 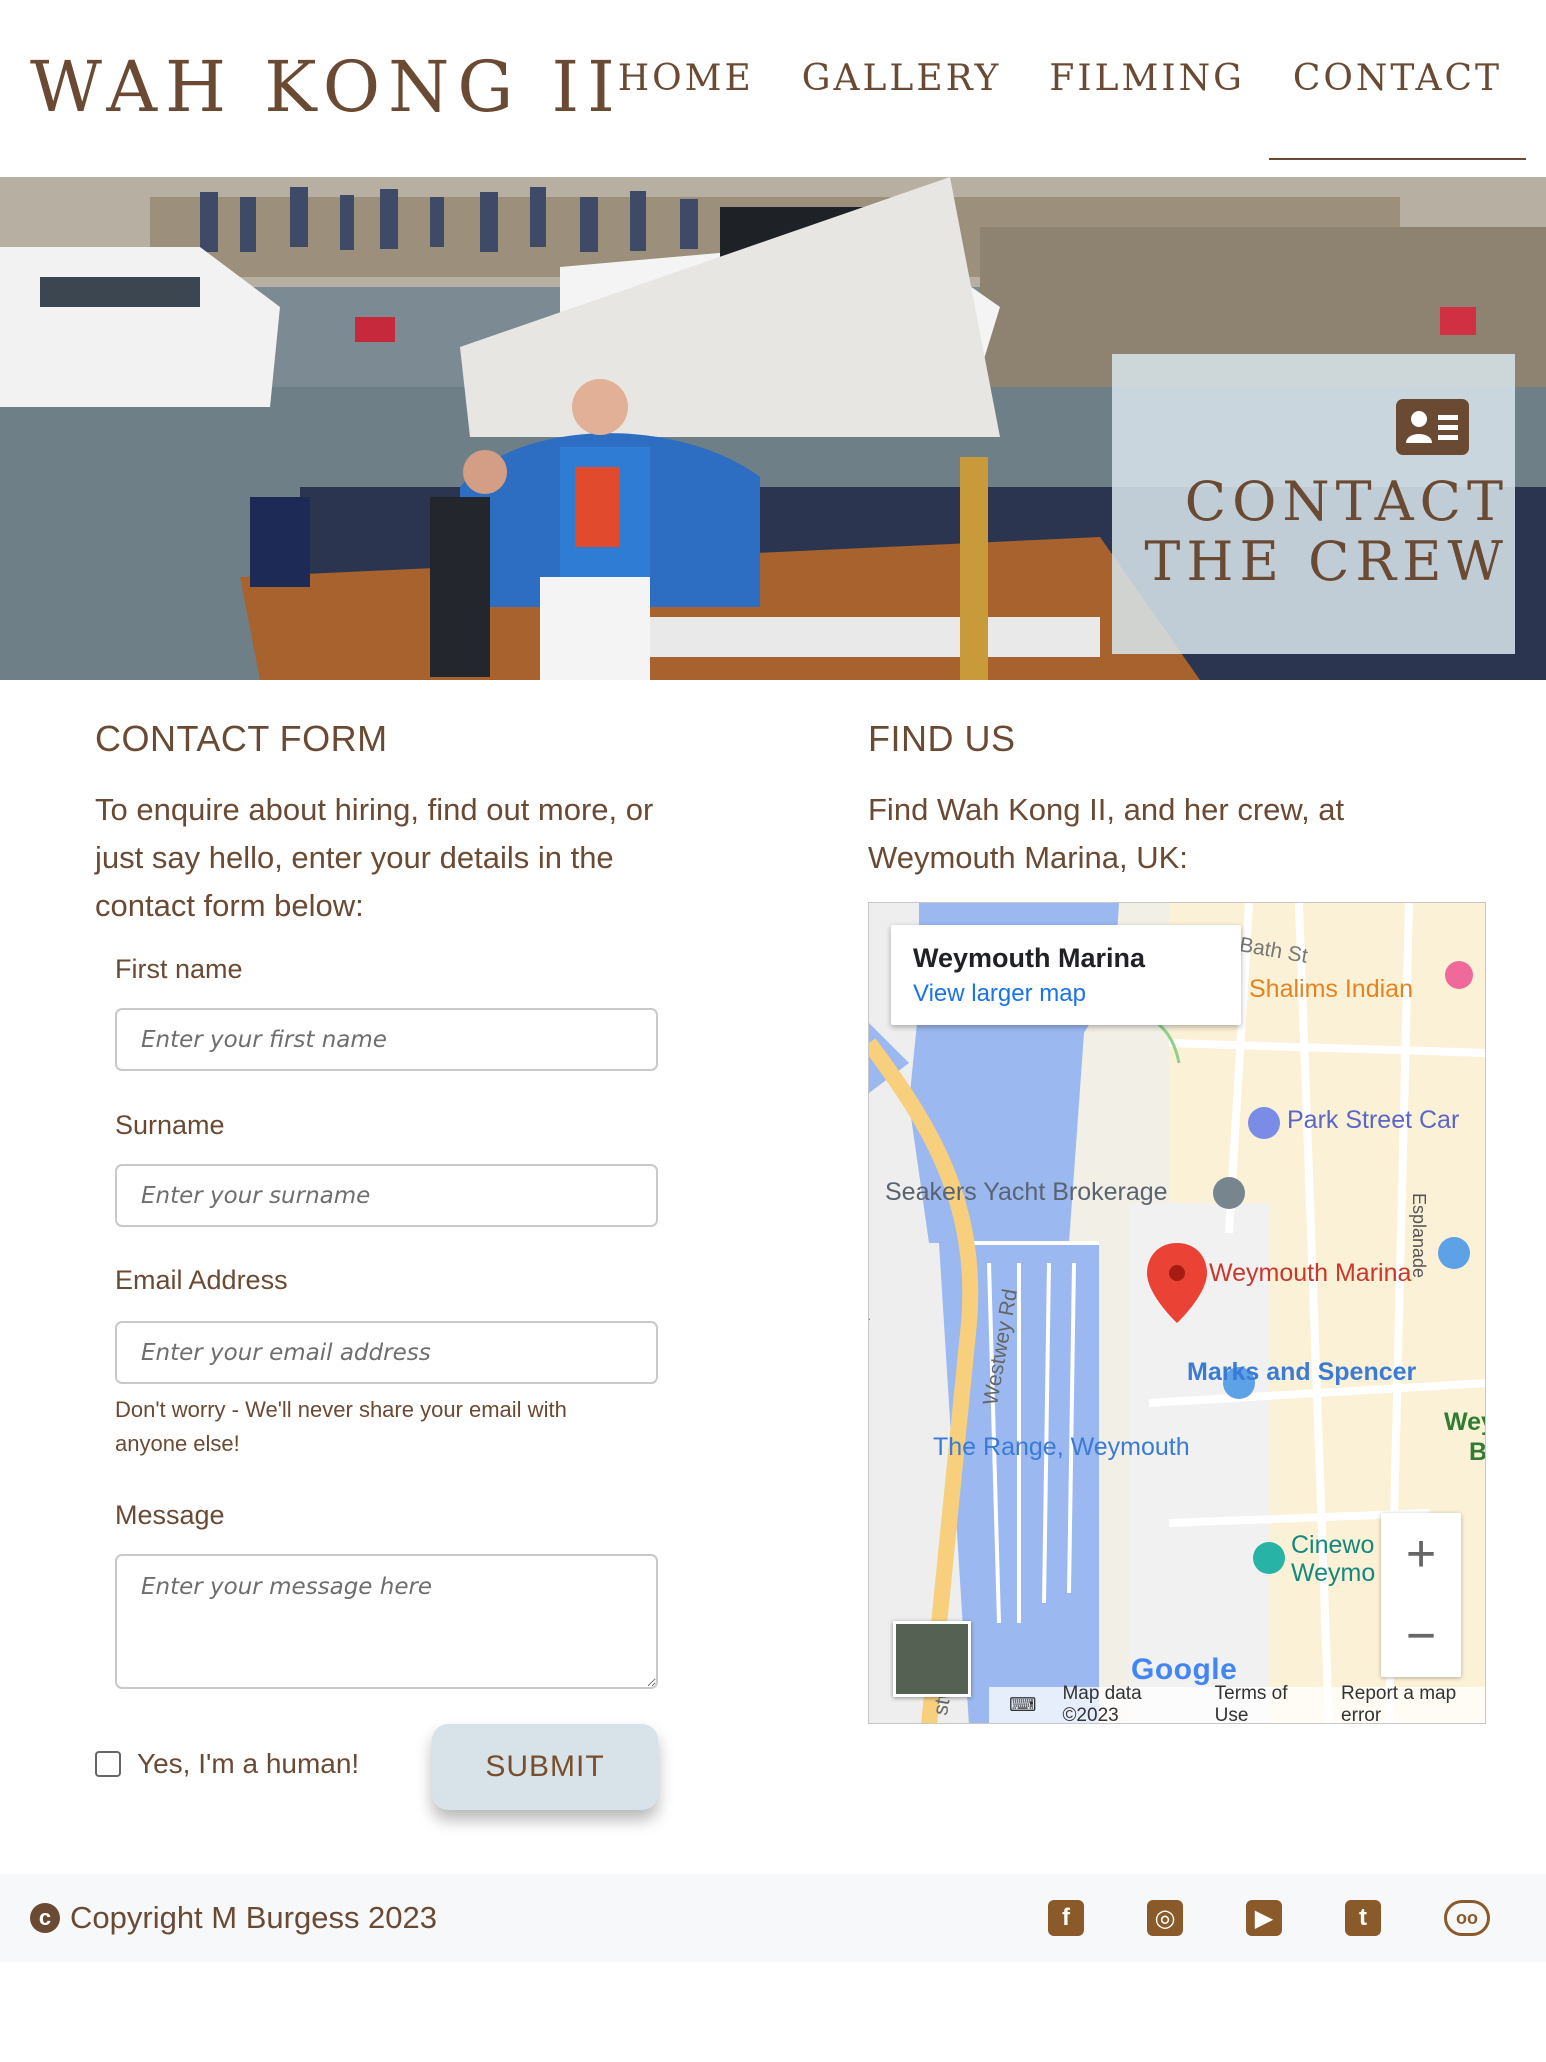 What do you see at coordinates (1146, 104) in the screenshot?
I see `nav-filming: FILMING` at bounding box center [1146, 104].